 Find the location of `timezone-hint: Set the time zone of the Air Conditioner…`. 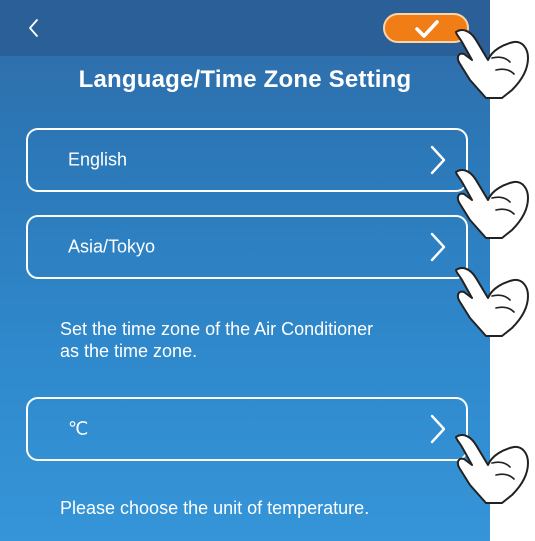

timezone-hint: Set the time zone of the Air Conditioner… is located at coordinates (216, 340).